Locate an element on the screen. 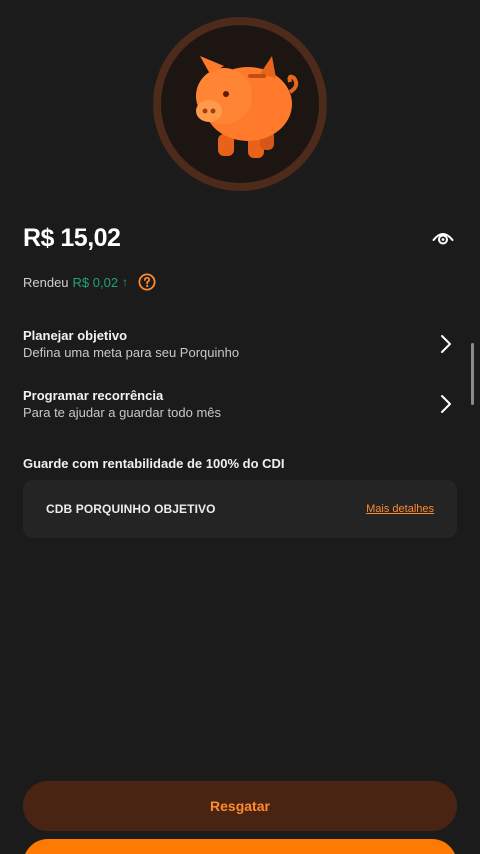 The width and height of the screenshot is (480, 854). yield-row: Rendeu R$ 0,02 ↑ is located at coordinates (89, 282).